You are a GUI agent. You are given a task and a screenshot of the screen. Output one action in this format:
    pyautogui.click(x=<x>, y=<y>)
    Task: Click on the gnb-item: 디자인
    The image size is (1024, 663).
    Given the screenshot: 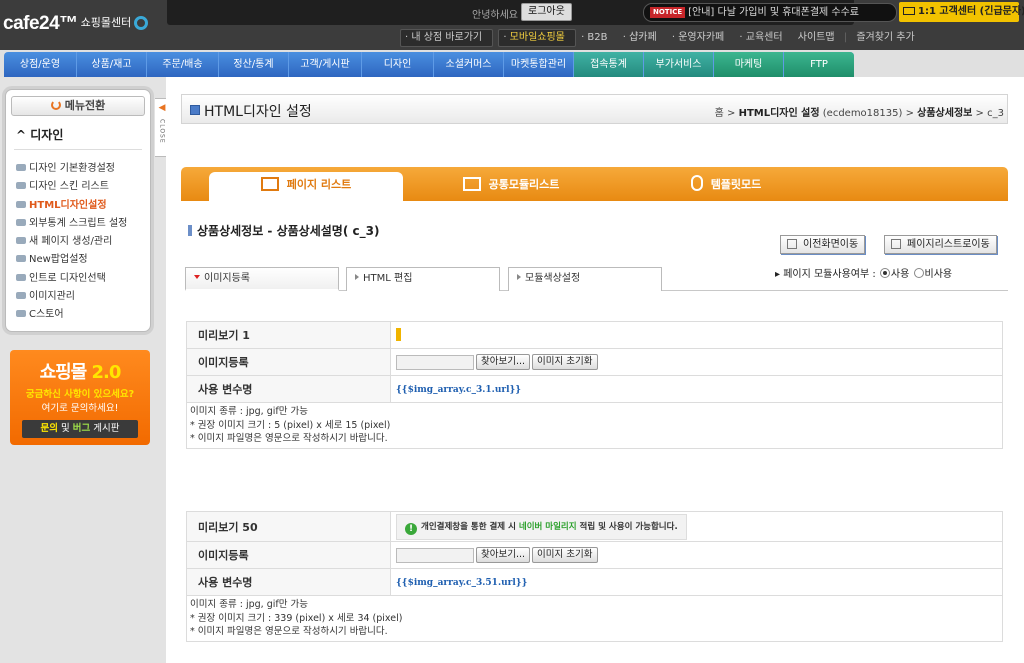 What is the action you would take?
    pyautogui.click(x=398, y=64)
    